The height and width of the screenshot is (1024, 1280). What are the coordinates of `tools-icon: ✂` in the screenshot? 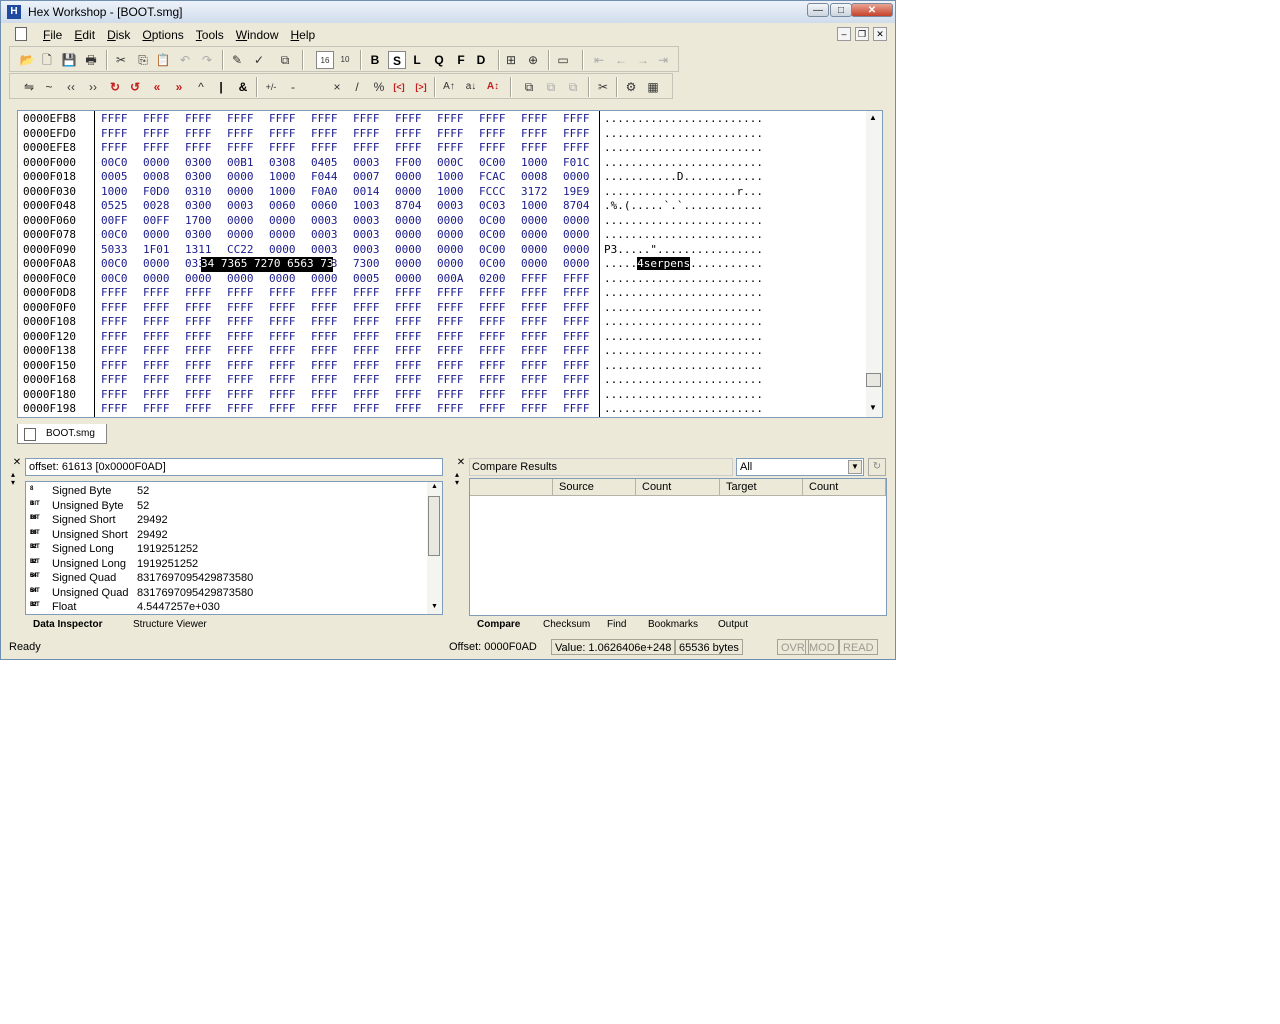 It's located at (603, 87).